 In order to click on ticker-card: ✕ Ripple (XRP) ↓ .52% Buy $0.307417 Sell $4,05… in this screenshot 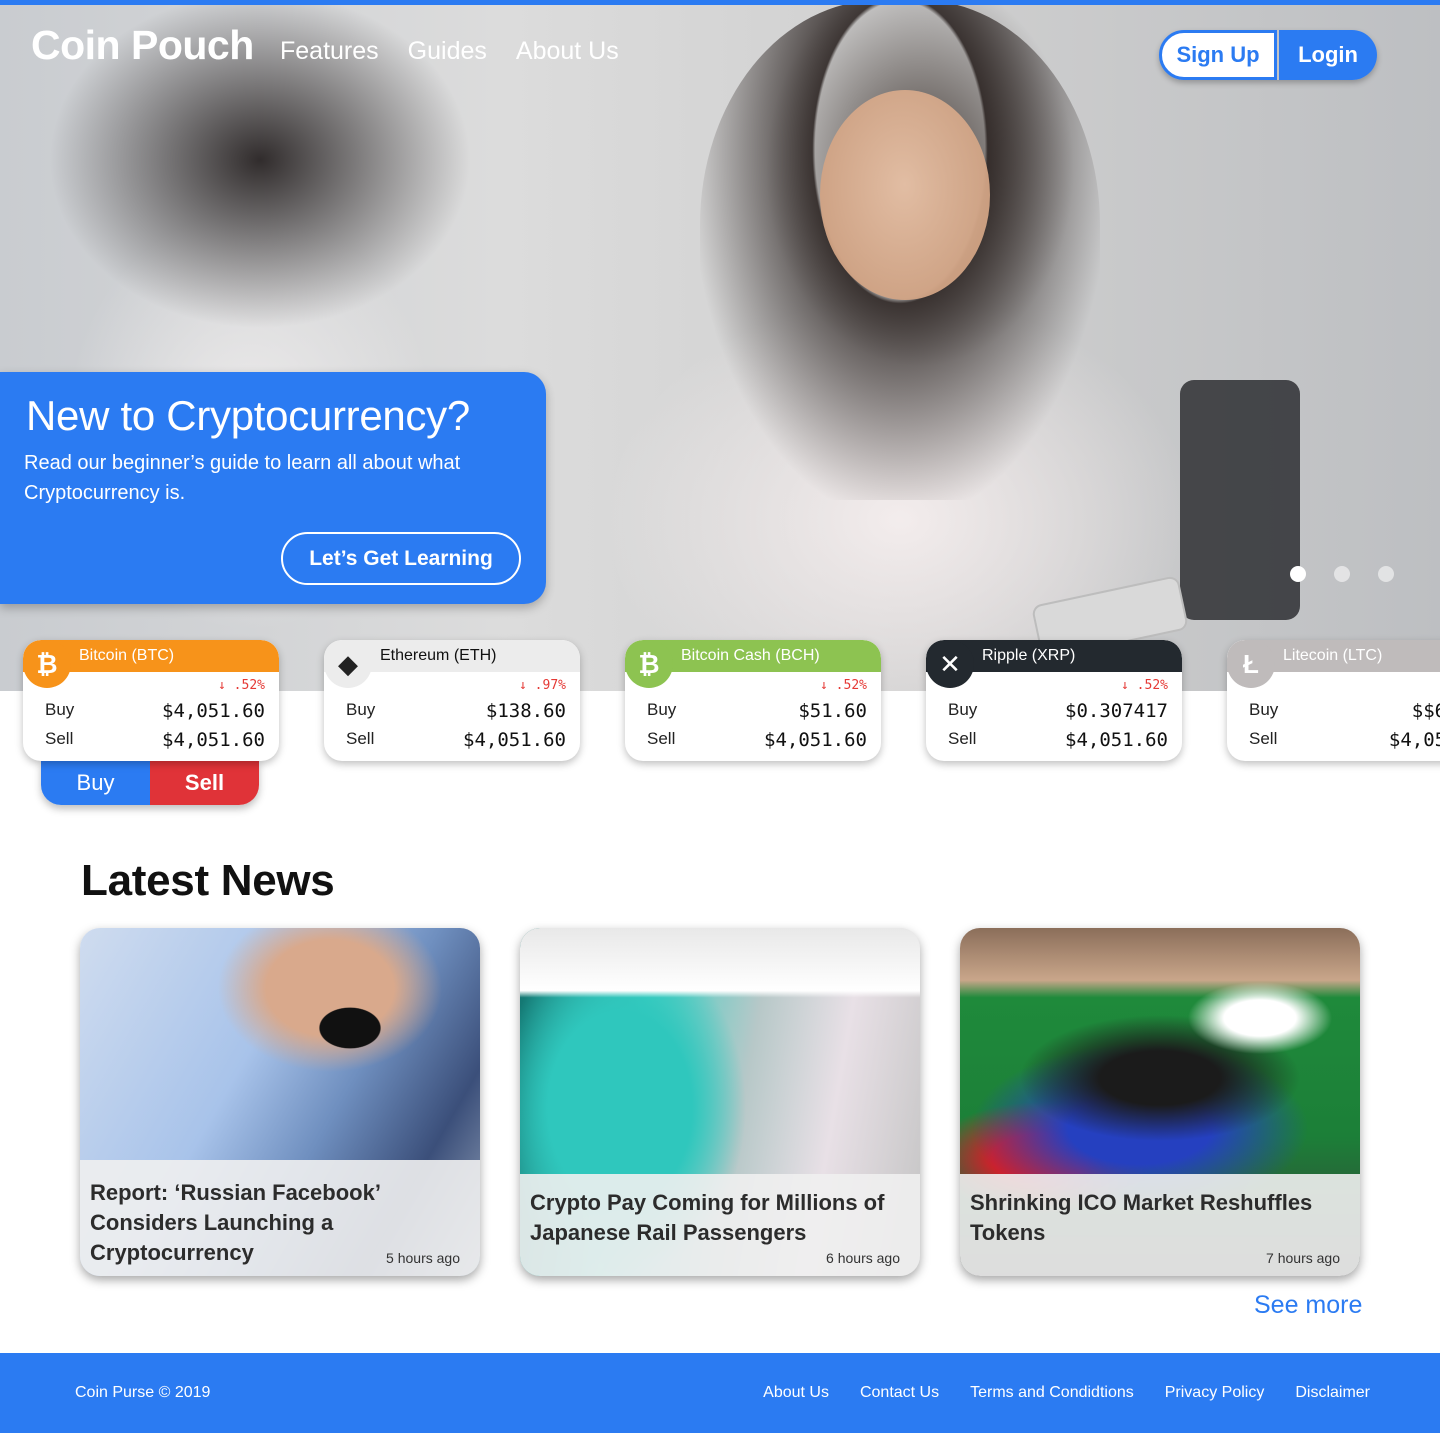, I will do `click(1054, 700)`.